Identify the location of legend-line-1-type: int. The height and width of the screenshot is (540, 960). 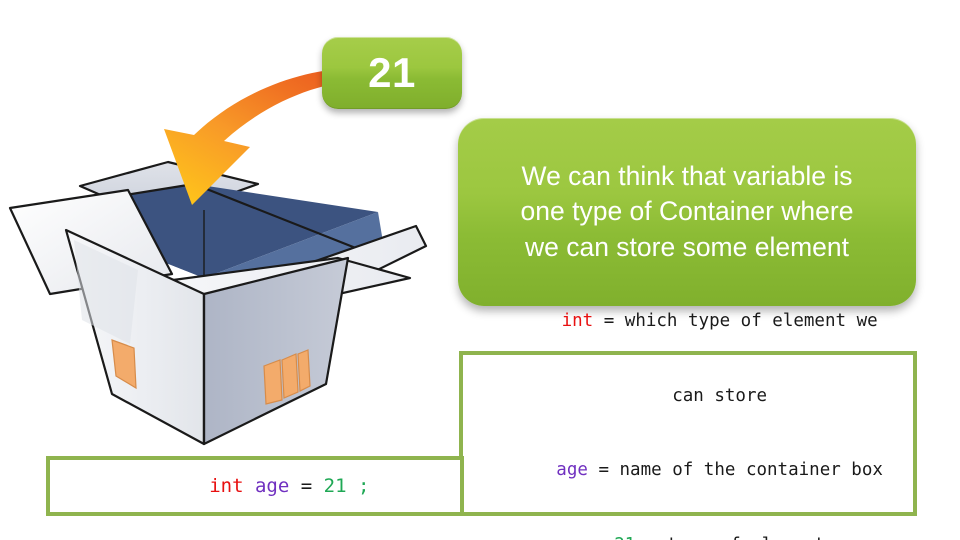
(577, 321).